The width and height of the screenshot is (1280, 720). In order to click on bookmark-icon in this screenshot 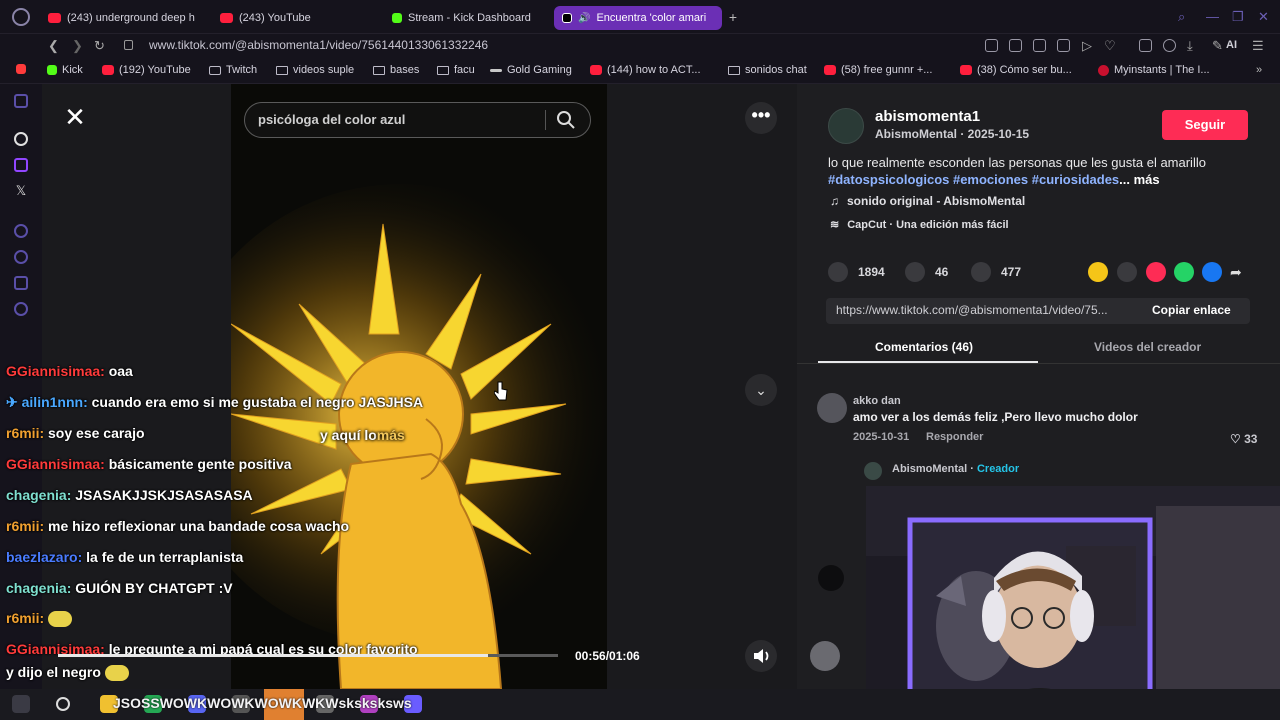, I will do `click(991, 45)`.